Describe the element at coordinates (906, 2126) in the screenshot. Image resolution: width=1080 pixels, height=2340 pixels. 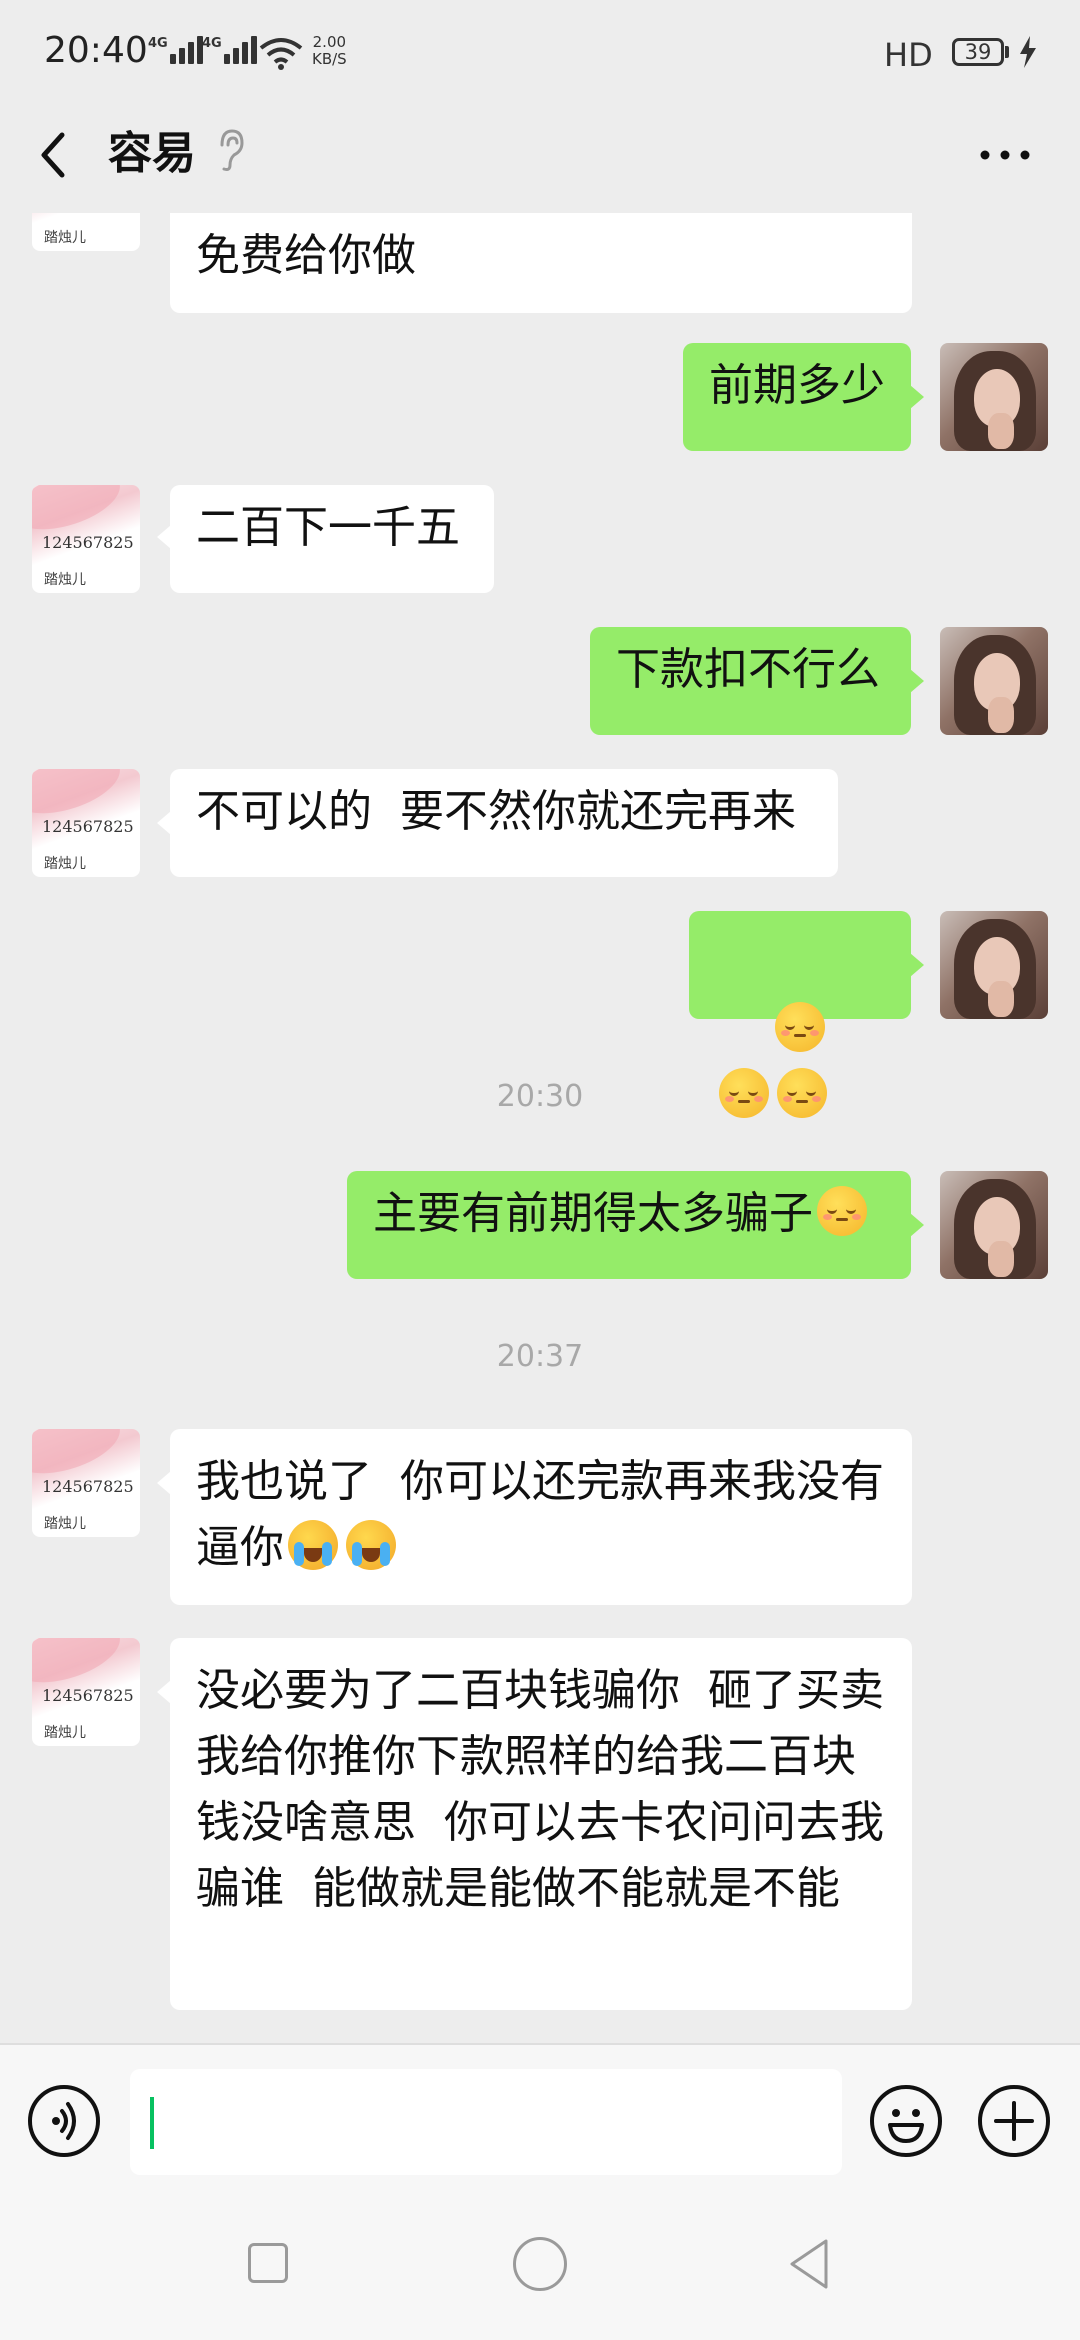
I see `smiley-icon` at that location.